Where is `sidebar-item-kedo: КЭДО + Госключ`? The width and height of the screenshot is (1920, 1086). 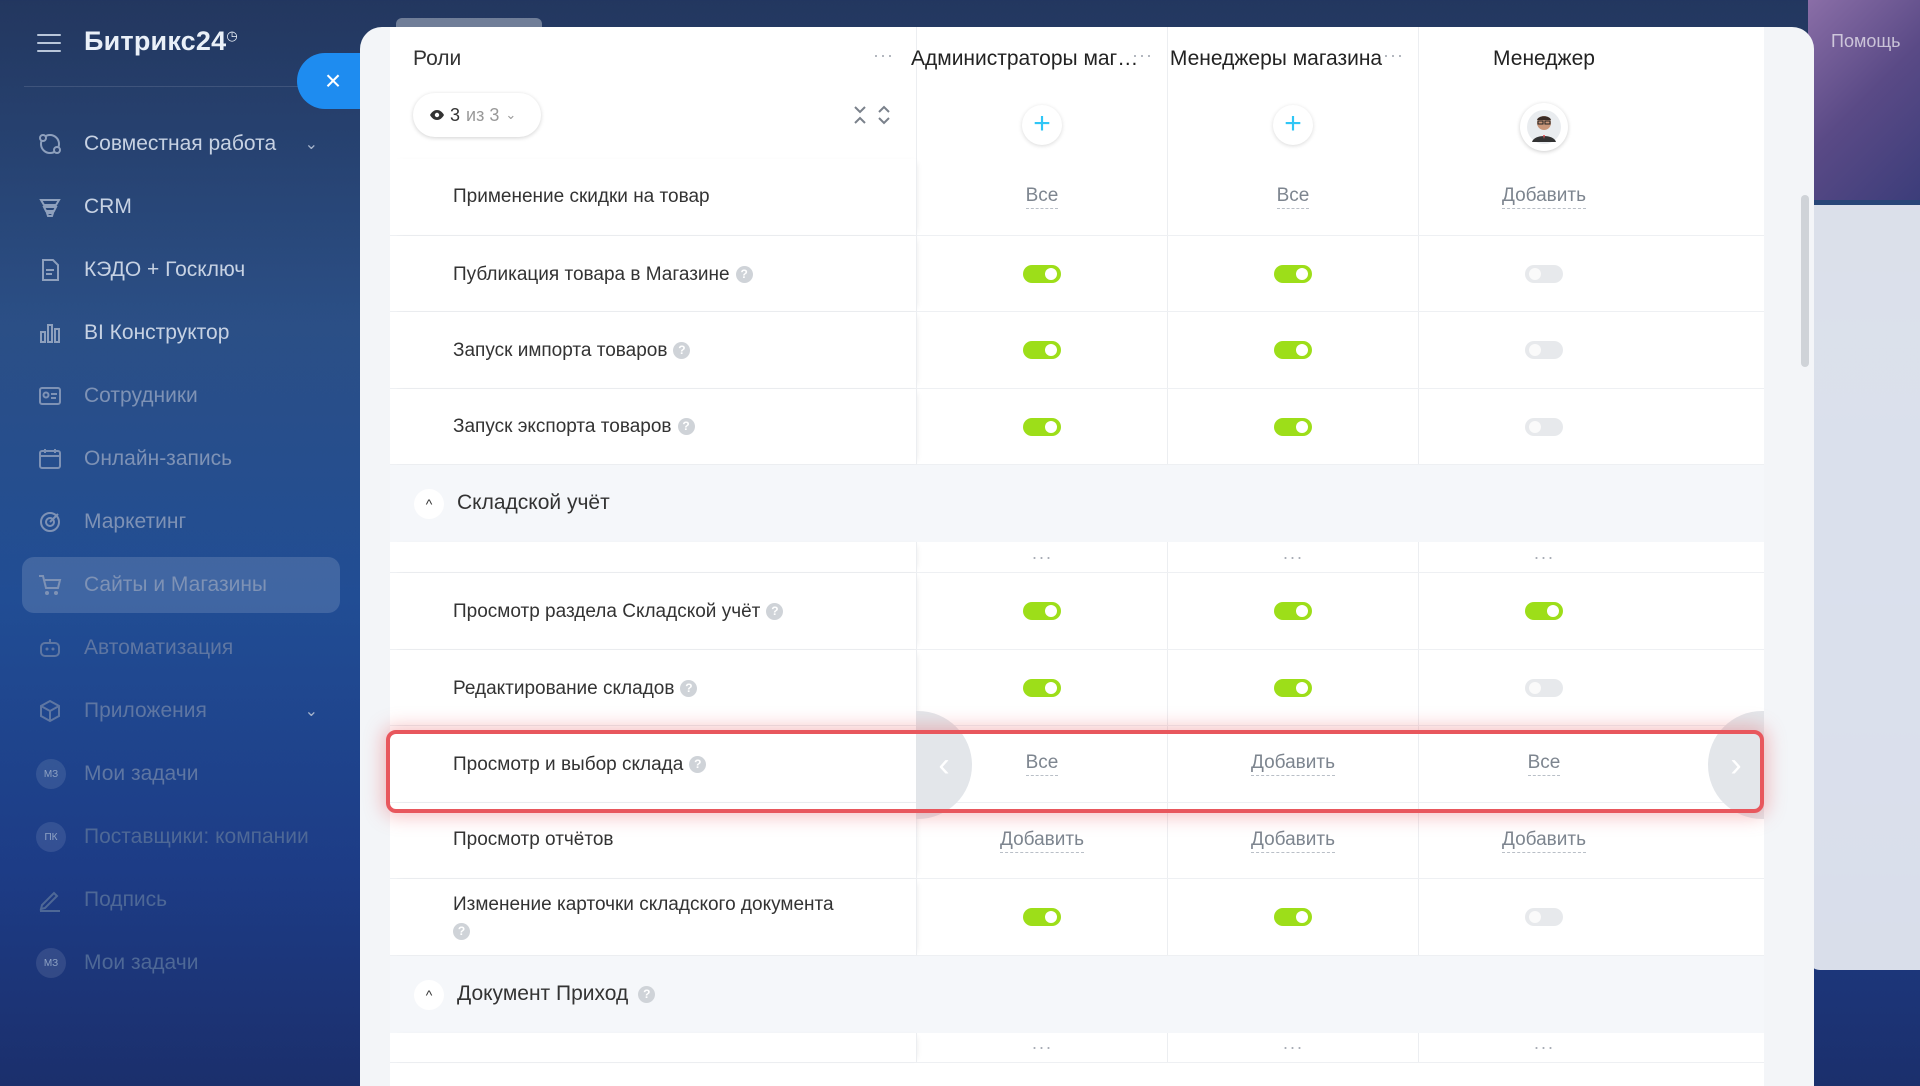
sidebar-item-kedo: КЭДО + Госключ is located at coordinates (181, 270).